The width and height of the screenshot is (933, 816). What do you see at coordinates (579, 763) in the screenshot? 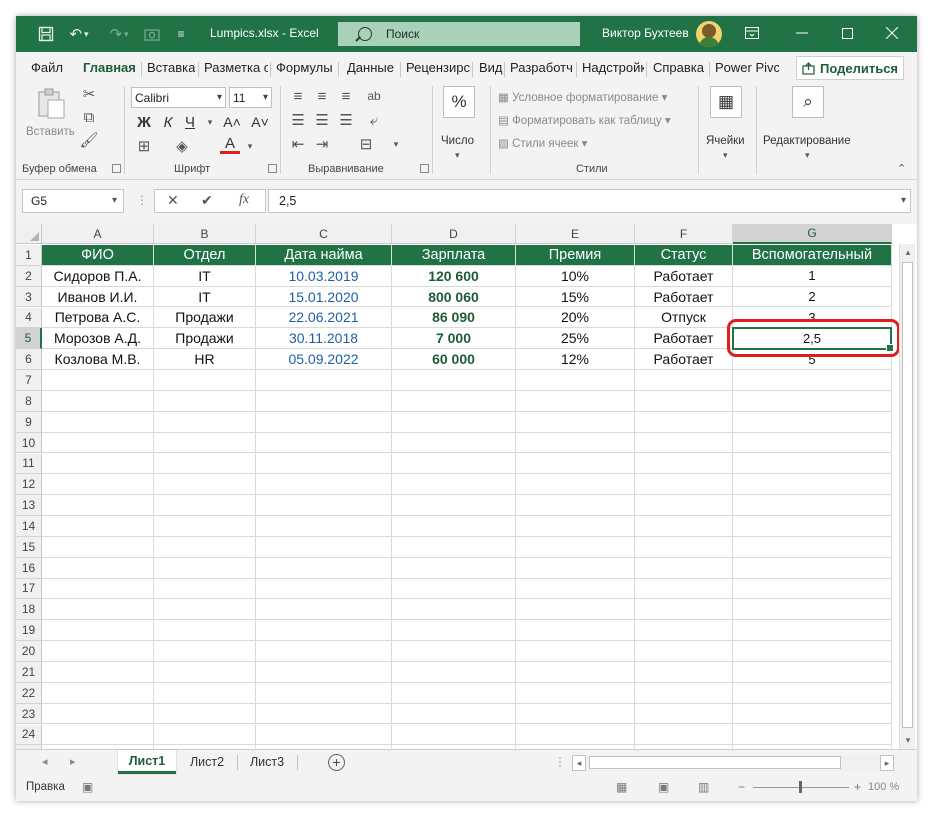
I see `scroll-left-icon: ◂` at bounding box center [579, 763].